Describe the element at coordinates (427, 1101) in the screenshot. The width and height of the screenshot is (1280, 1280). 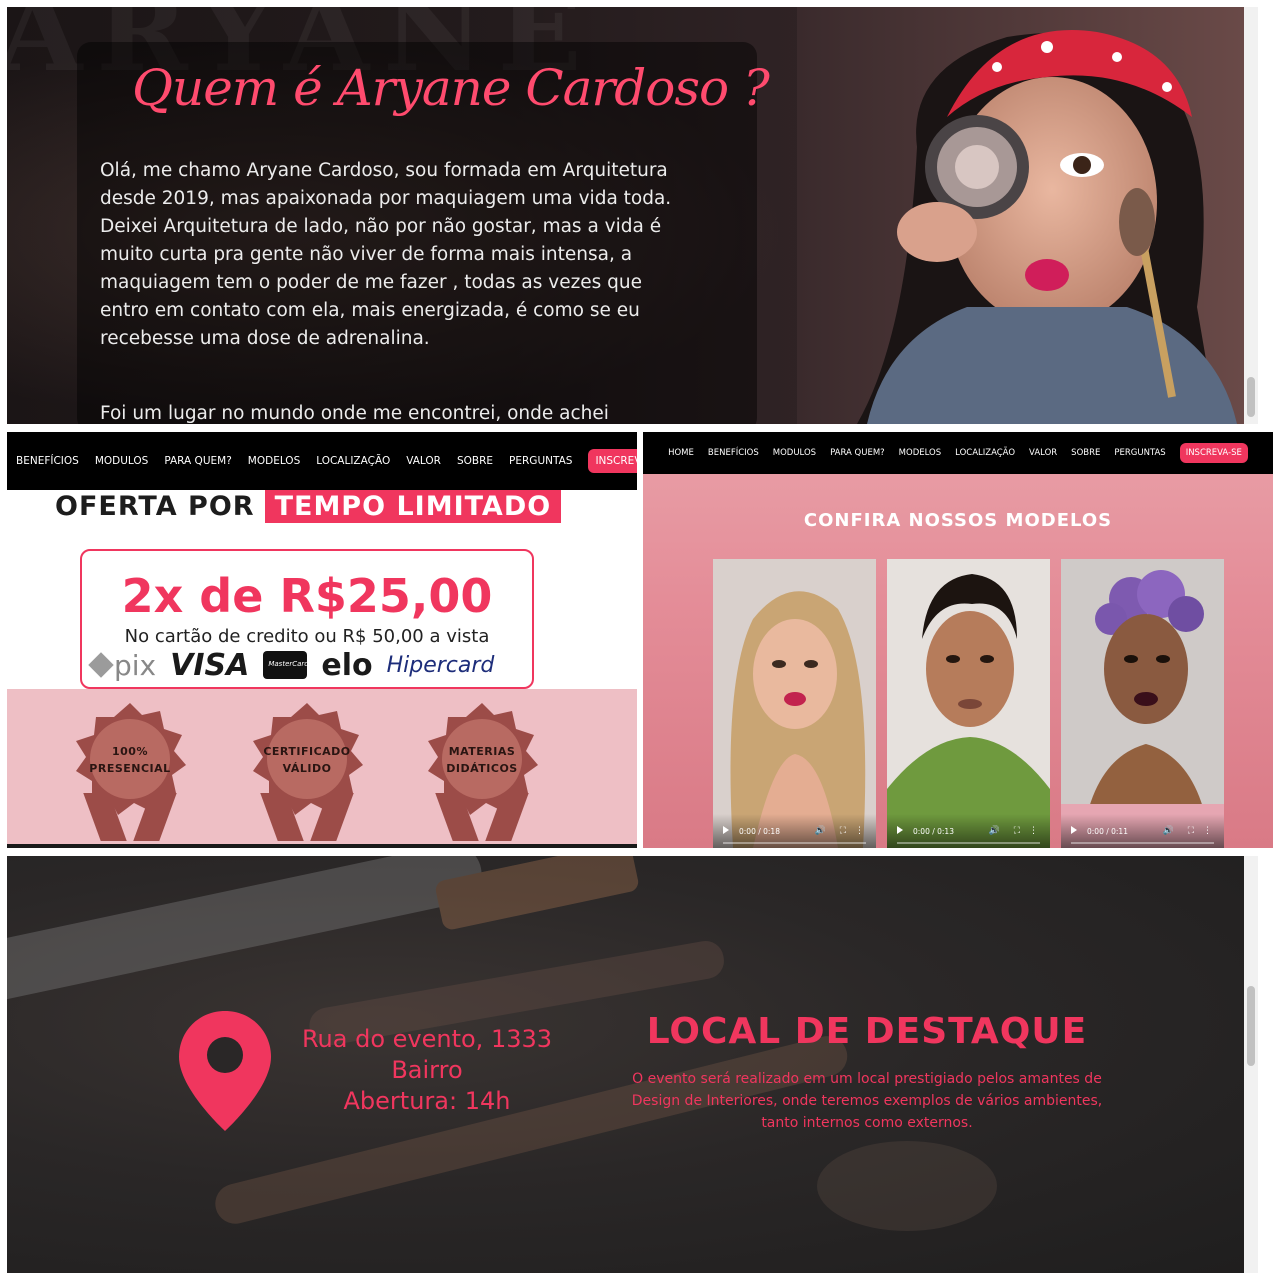
I see `address-opening-time: Abertura: 14h` at that location.